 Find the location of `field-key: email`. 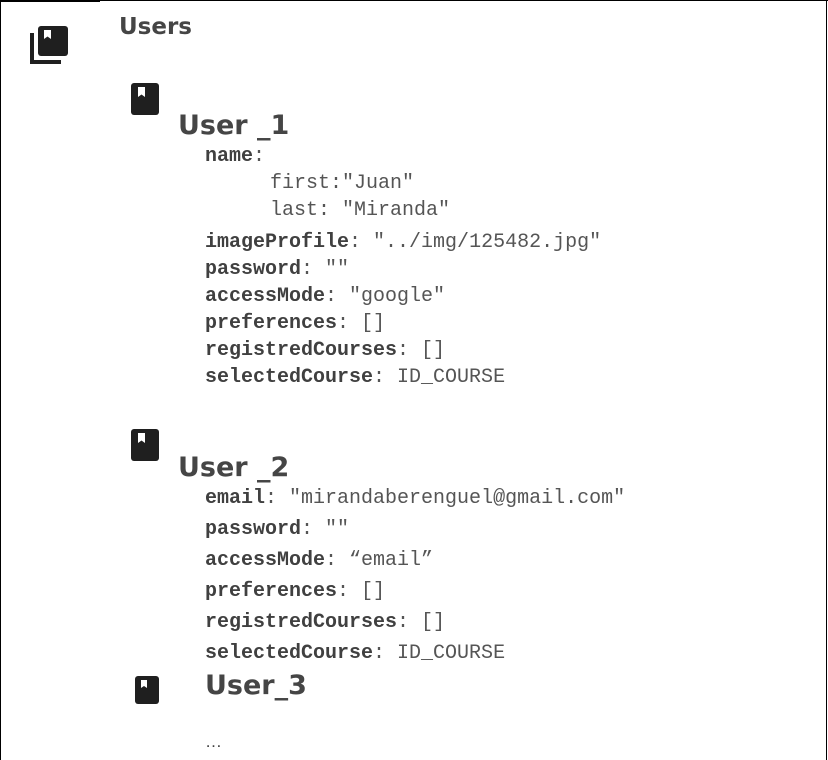

field-key: email is located at coordinates (235, 498).